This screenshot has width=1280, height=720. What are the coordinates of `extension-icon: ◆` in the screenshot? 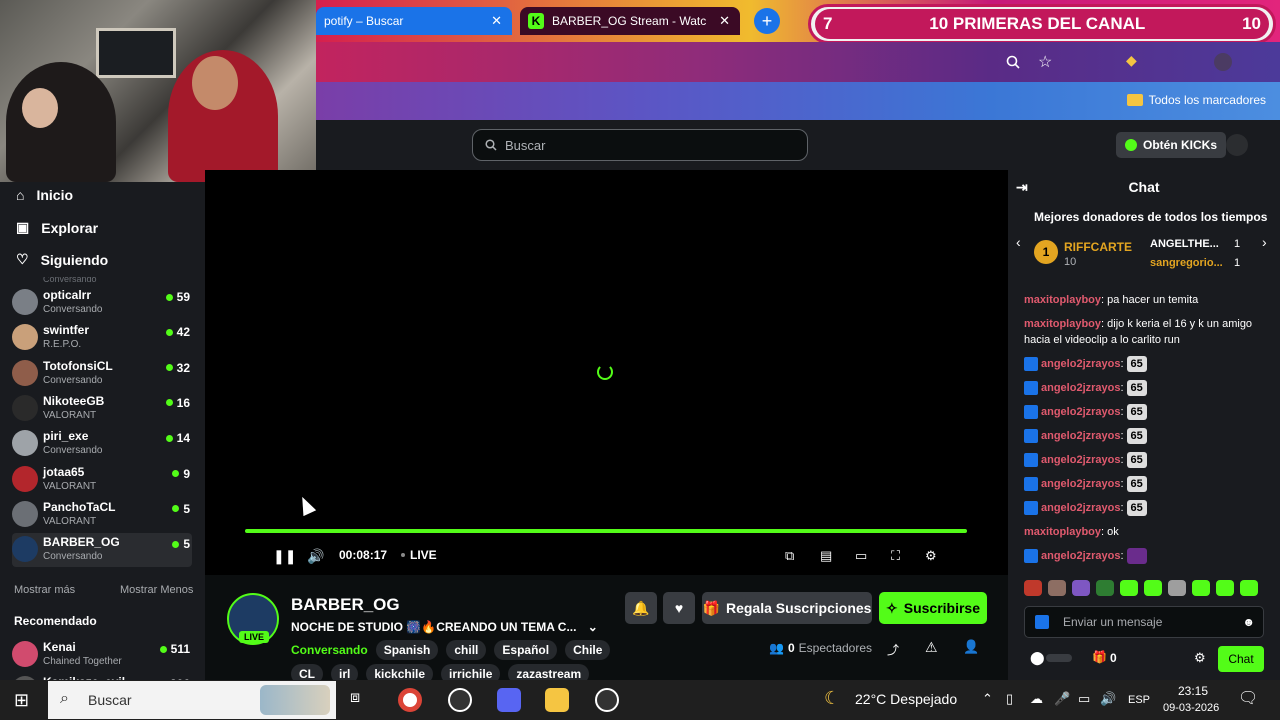 It's located at (1131, 60).